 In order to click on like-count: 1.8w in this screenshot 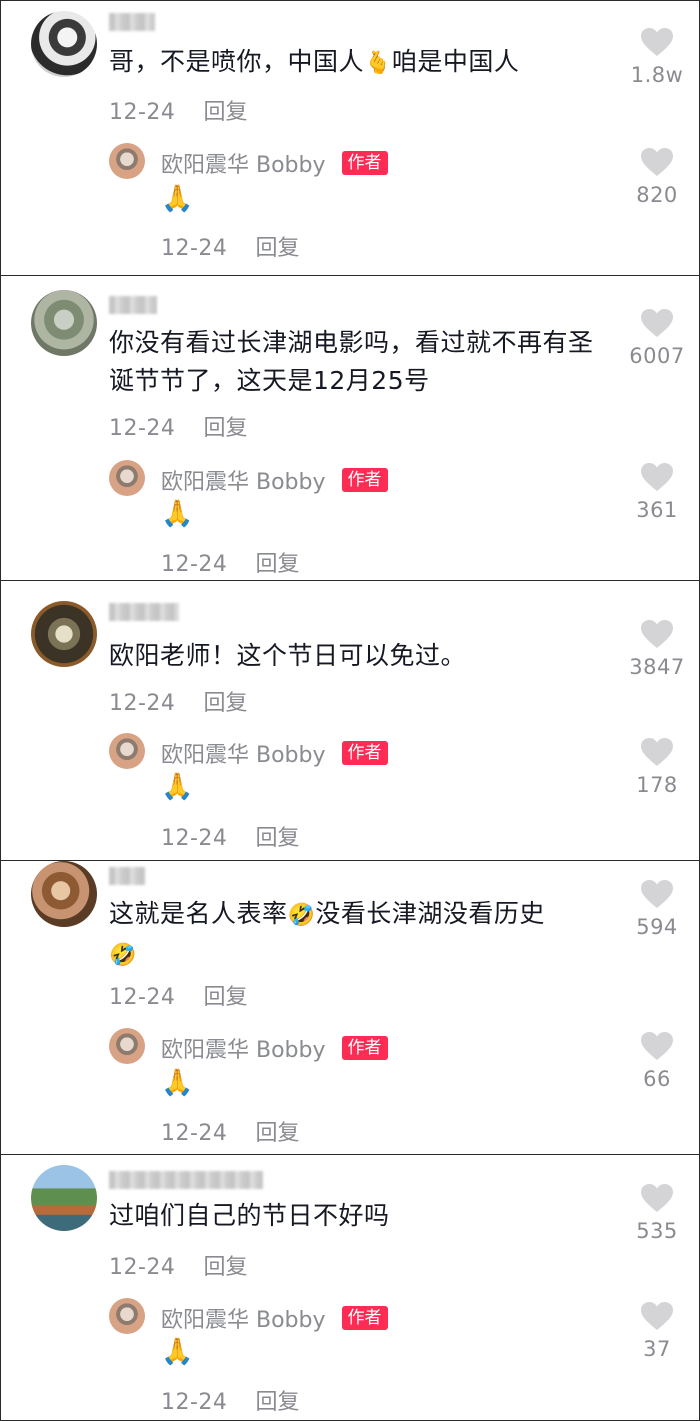, I will do `click(657, 75)`.